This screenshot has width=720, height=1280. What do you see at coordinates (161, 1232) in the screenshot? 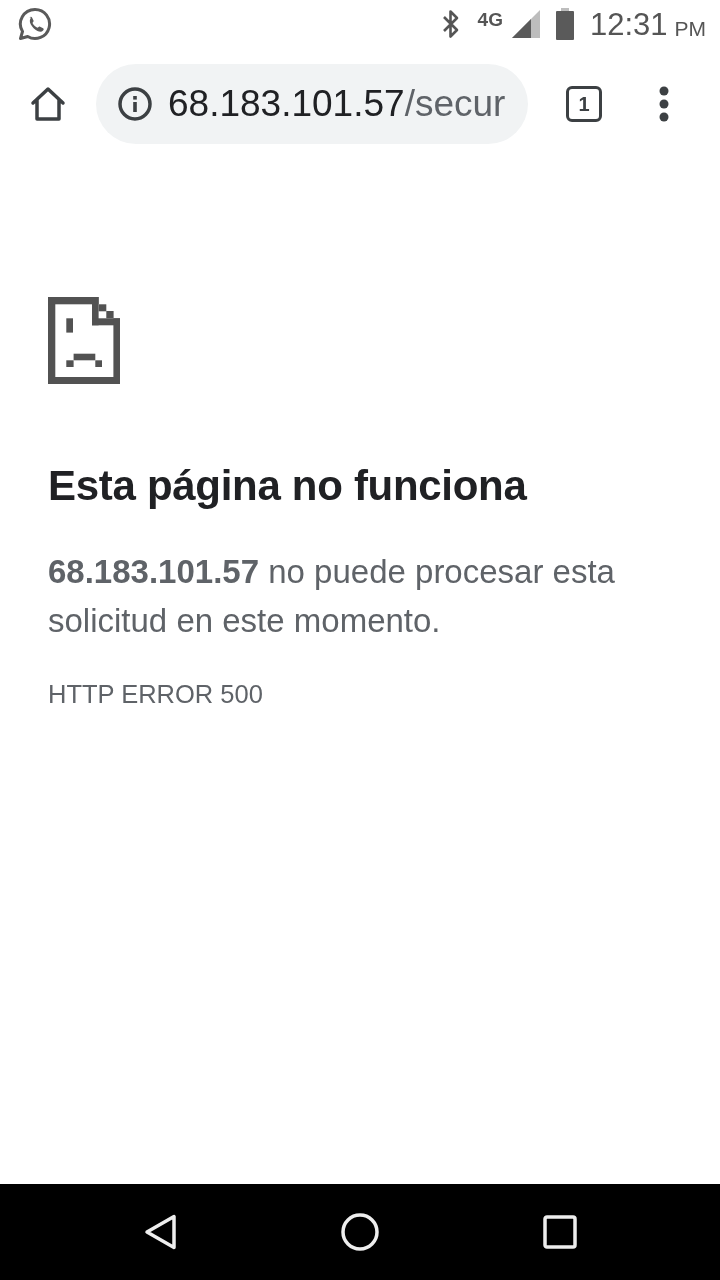
I see `back-icon` at bounding box center [161, 1232].